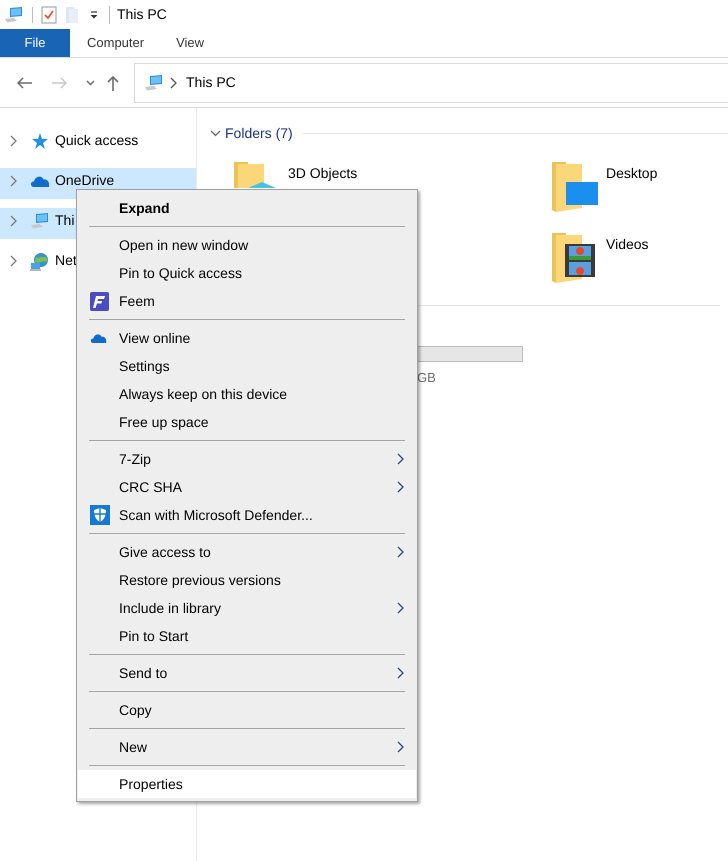 The width and height of the screenshot is (728, 861). What do you see at coordinates (259, 133) in the screenshot?
I see `group-header: Folders (7)` at bounding box center [259, 133].